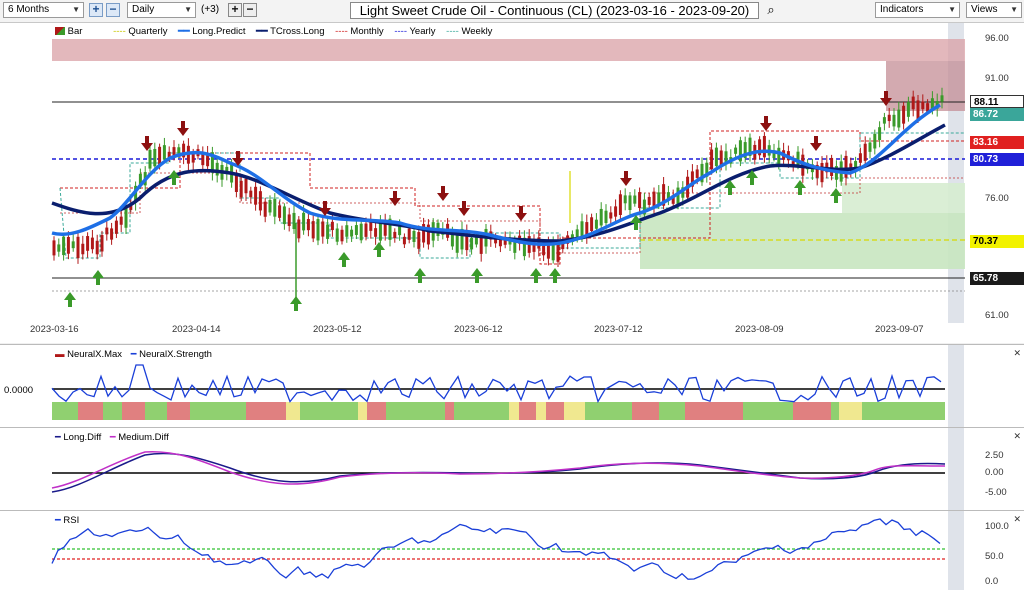  Describe the element at coordinates (96, 10) in the screenshot. I see `zoom-in-button: +` at that location.